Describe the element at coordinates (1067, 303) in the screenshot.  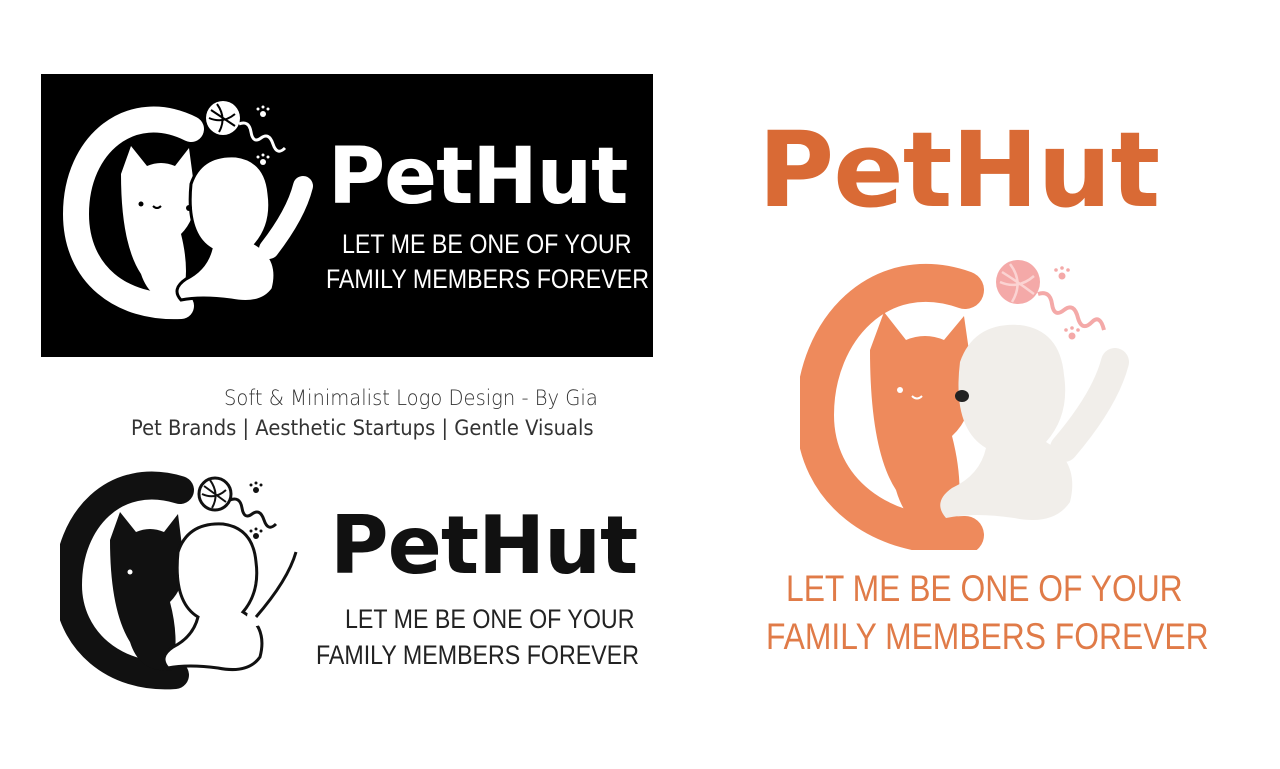
I see `paw-print-icon` at that location.